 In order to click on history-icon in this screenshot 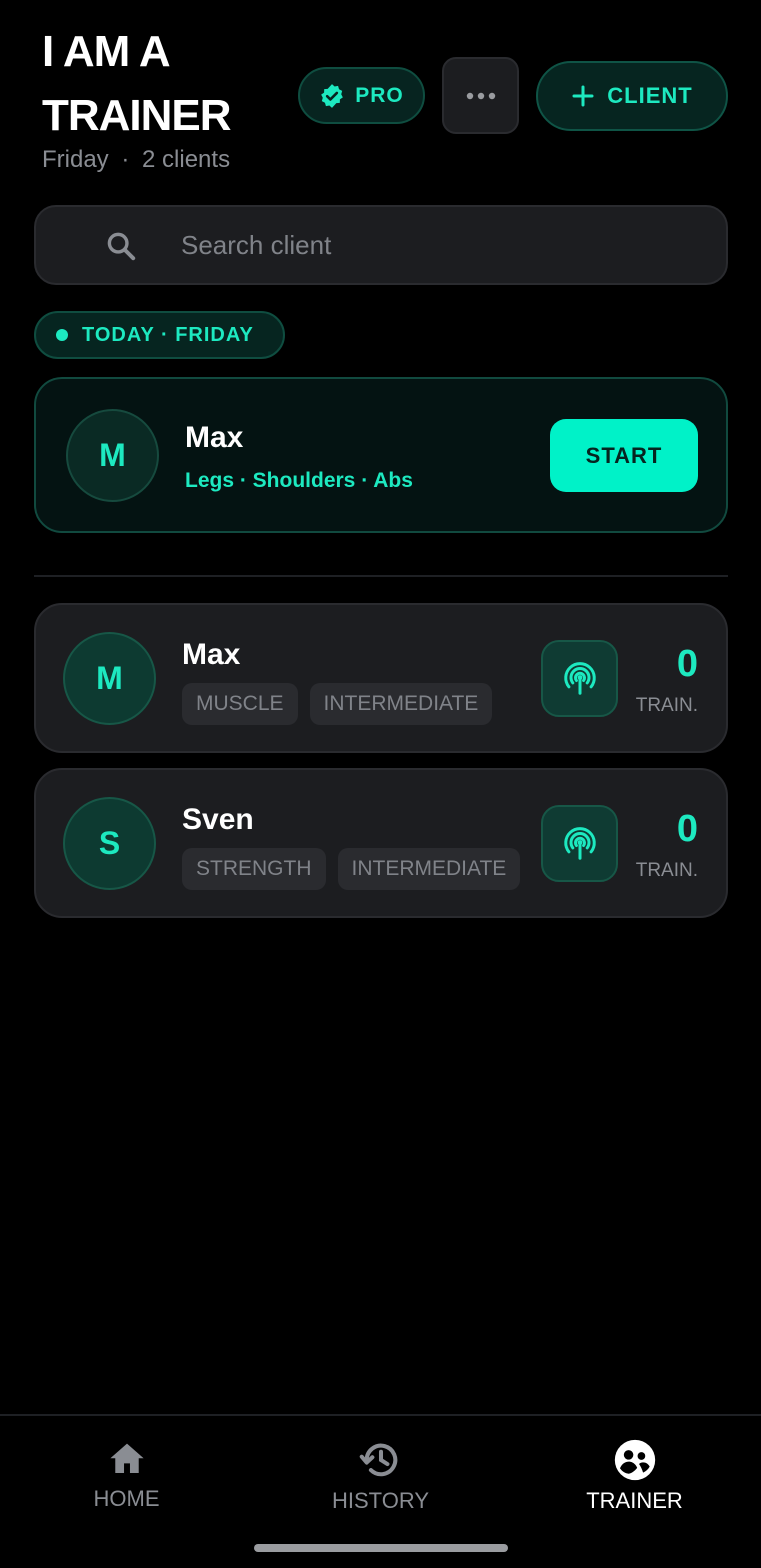, I will do `click(378, 1460)`.